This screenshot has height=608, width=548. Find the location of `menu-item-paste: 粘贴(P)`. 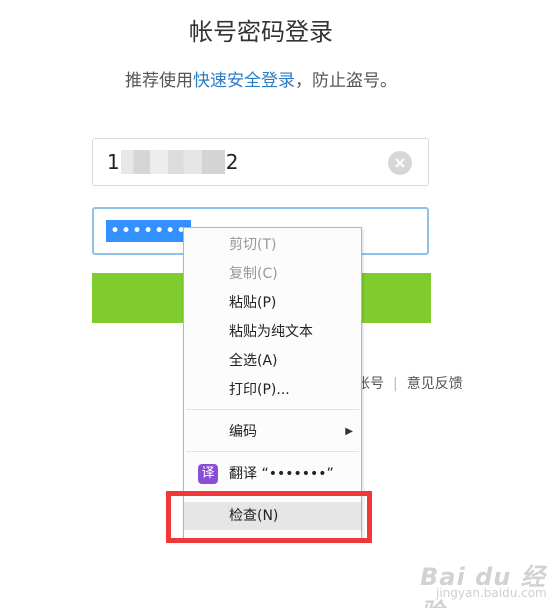

menu-item-paste: 粘贴(P) is located at coordinates (272, 303).